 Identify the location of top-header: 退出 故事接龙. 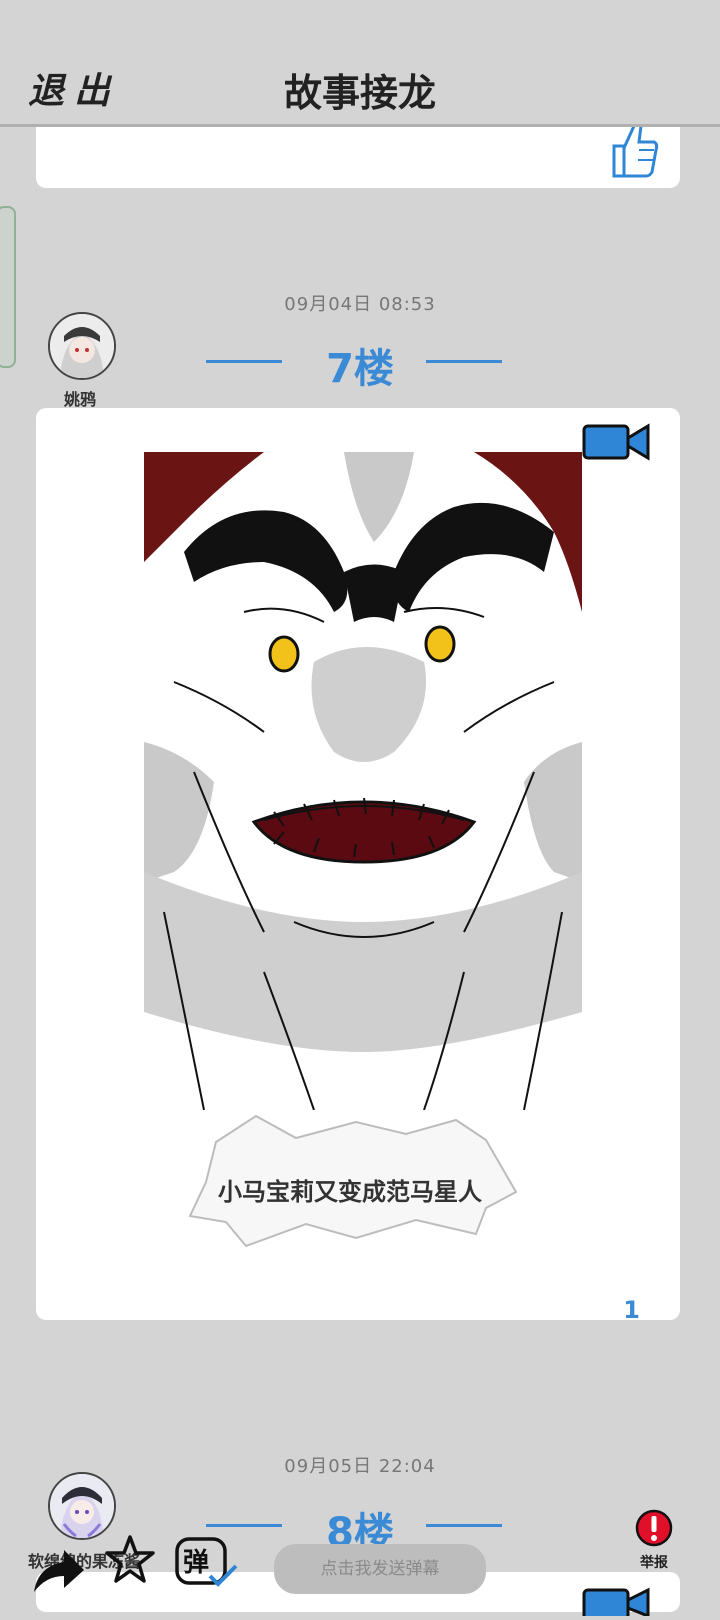
(360, 63).